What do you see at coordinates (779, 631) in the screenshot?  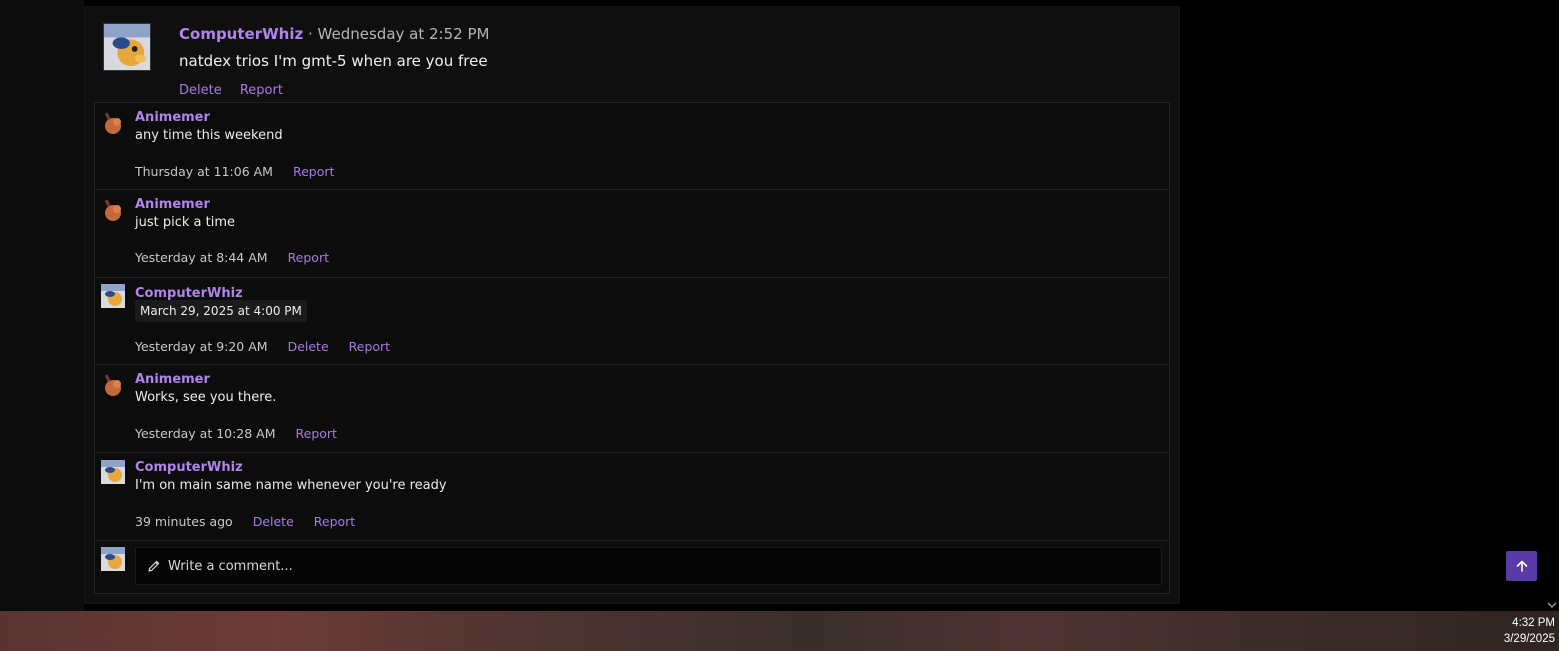 I see `taskbar: 4:32 PM 3/29/2025` at bounding box center [779, 631].